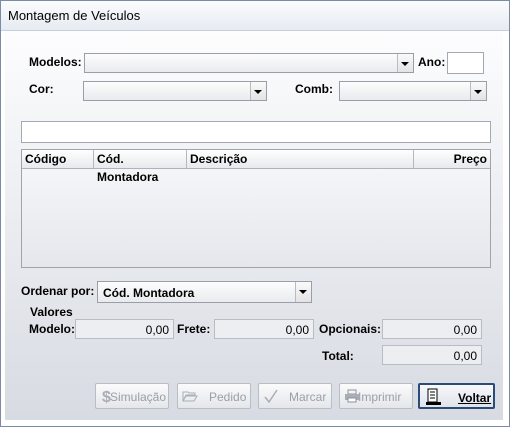  Describe the element at coordinates (194, 329) in the screenshot. I see `frete-label: Frete:` at that location.